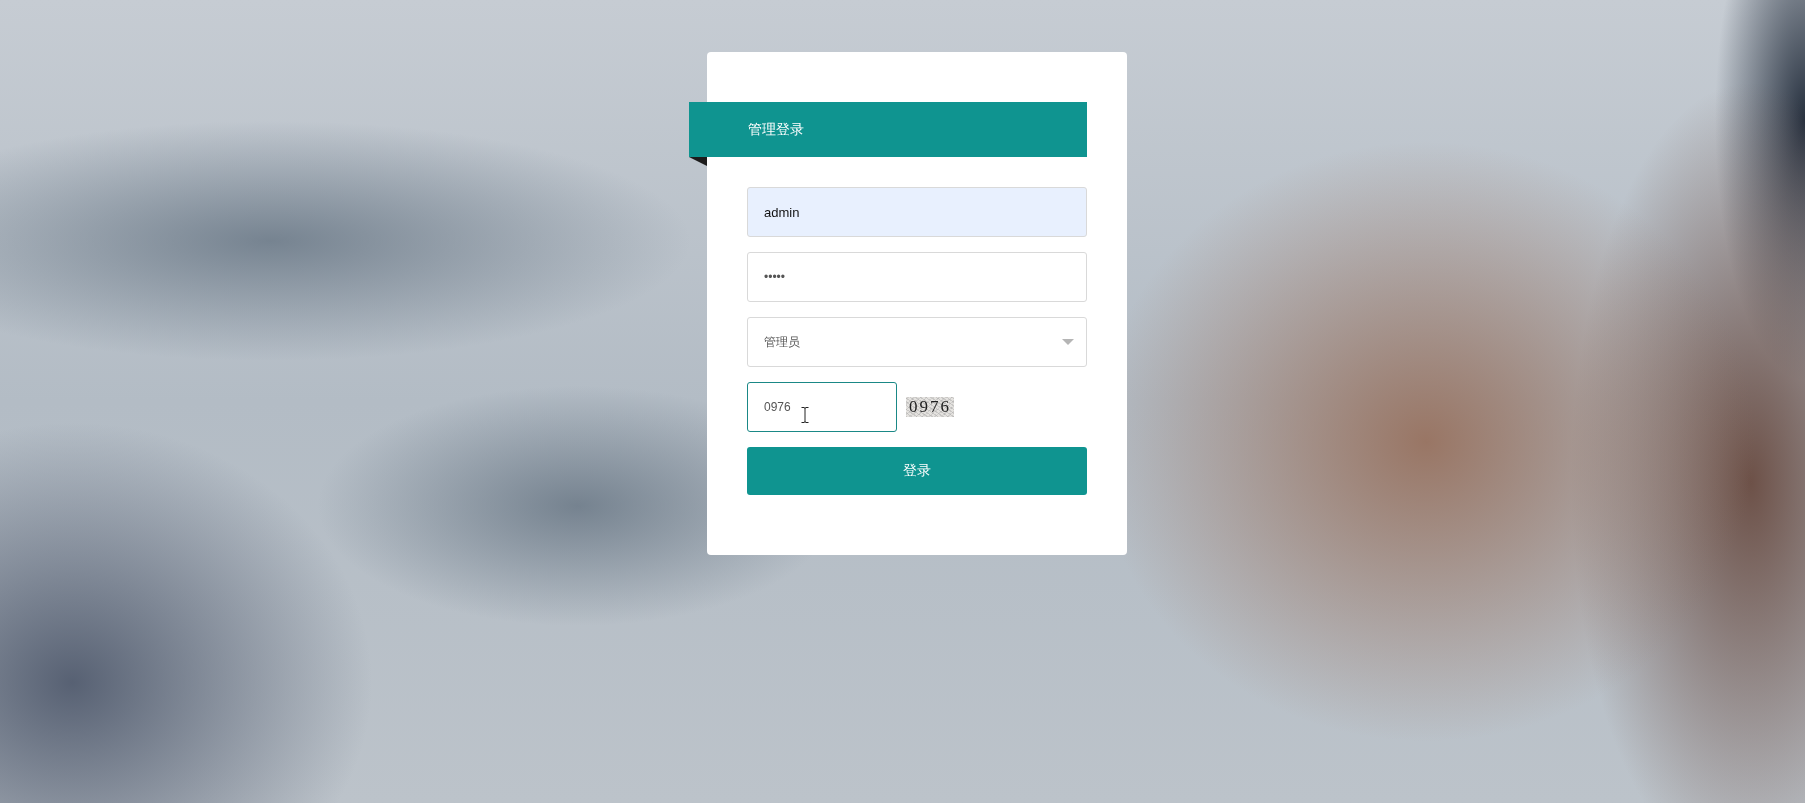 This screenshot has height=803, width=1805. I want to click on role-select: 管理员, so click(917, 342).